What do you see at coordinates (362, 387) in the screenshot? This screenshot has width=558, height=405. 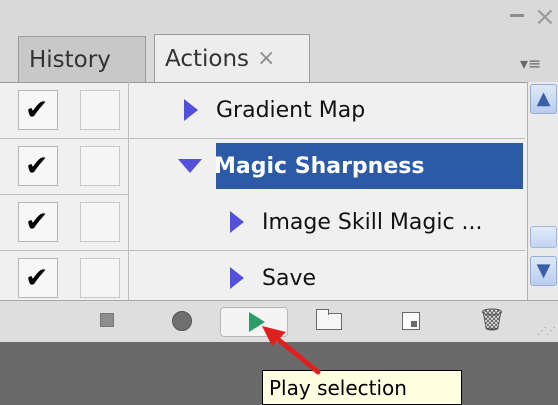 I see `play-selection-tooltip: Play selection` at bounding box center [362, 387].